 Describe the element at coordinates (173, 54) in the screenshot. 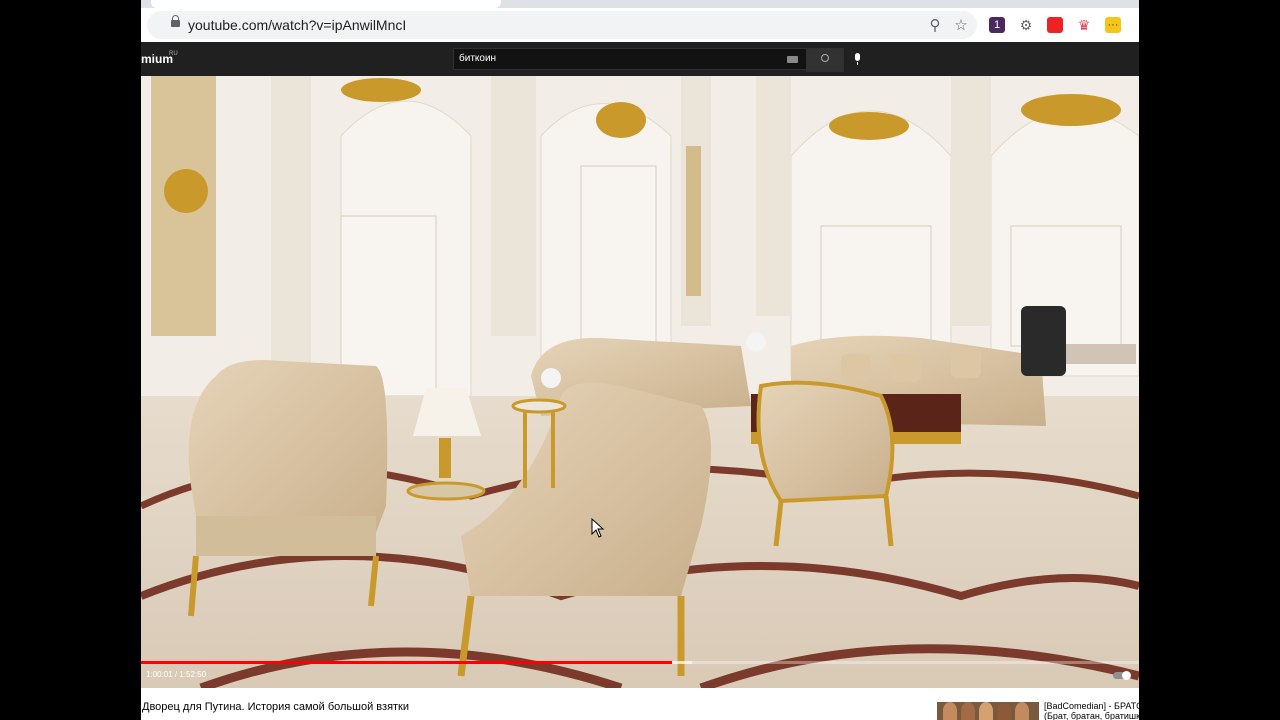

I see `logo-region: RU` at that location.